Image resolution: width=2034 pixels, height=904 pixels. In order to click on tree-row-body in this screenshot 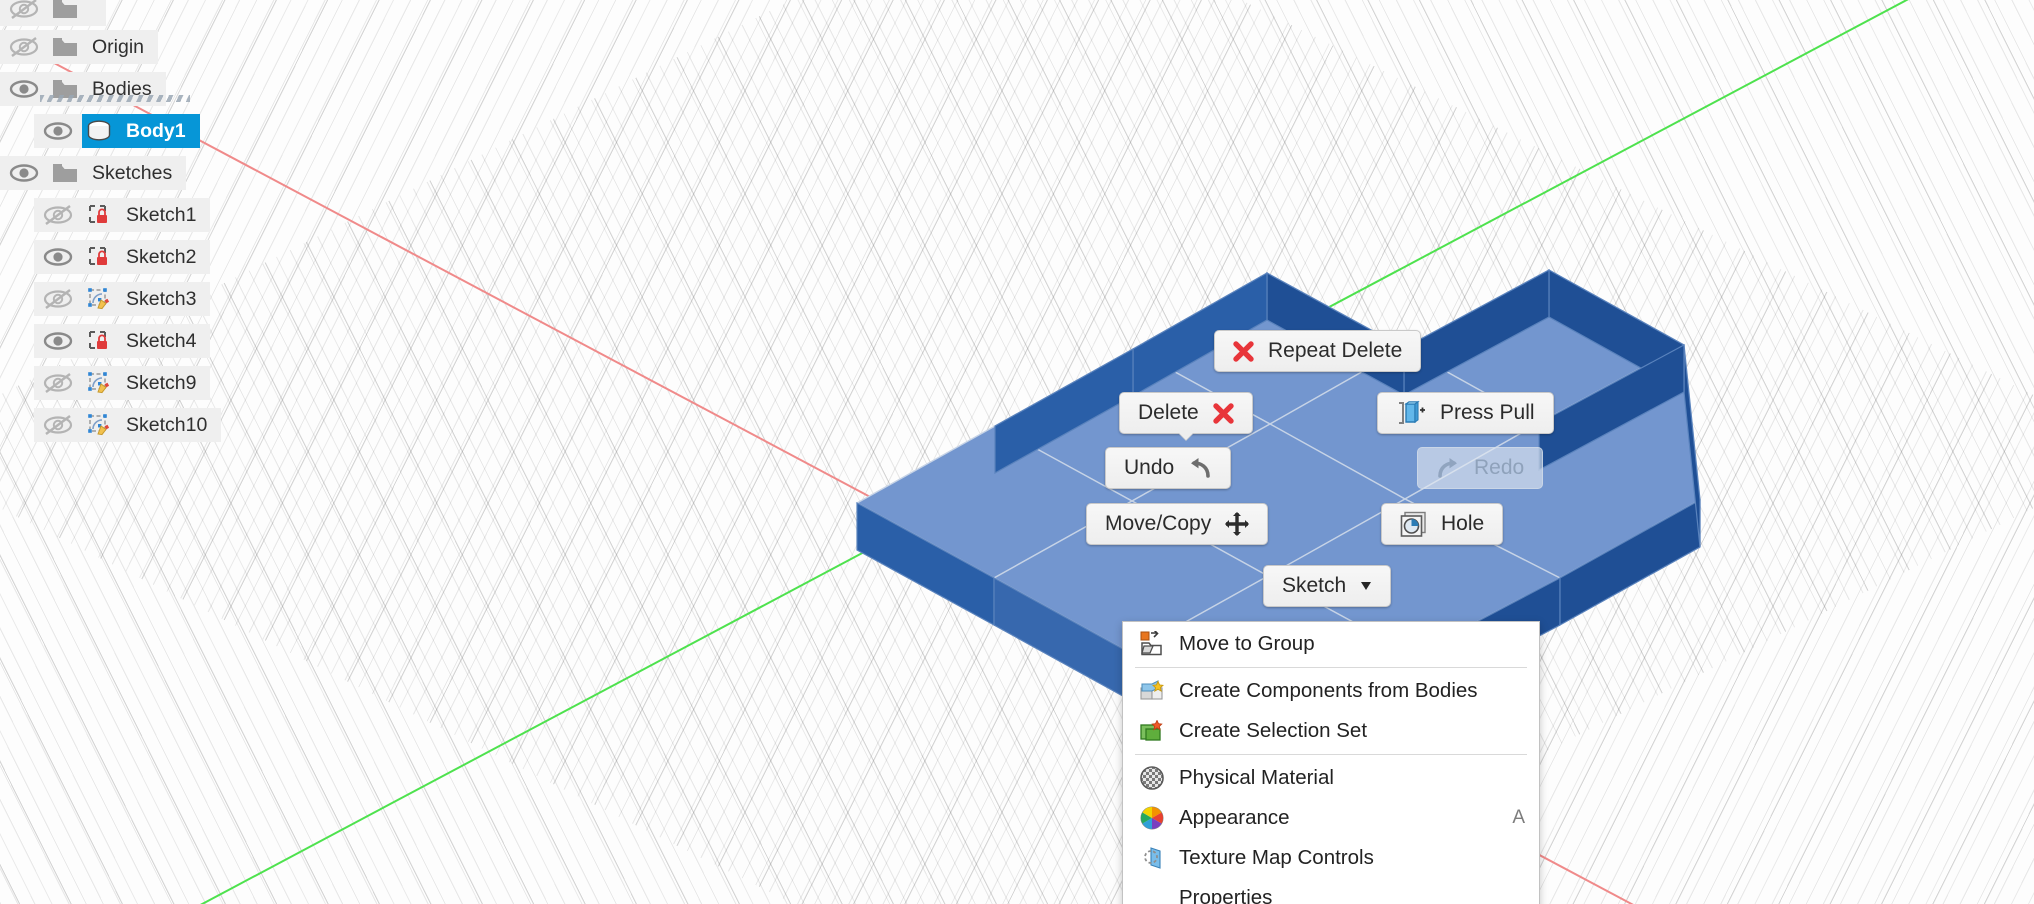, I will do `click(77, 13)`.